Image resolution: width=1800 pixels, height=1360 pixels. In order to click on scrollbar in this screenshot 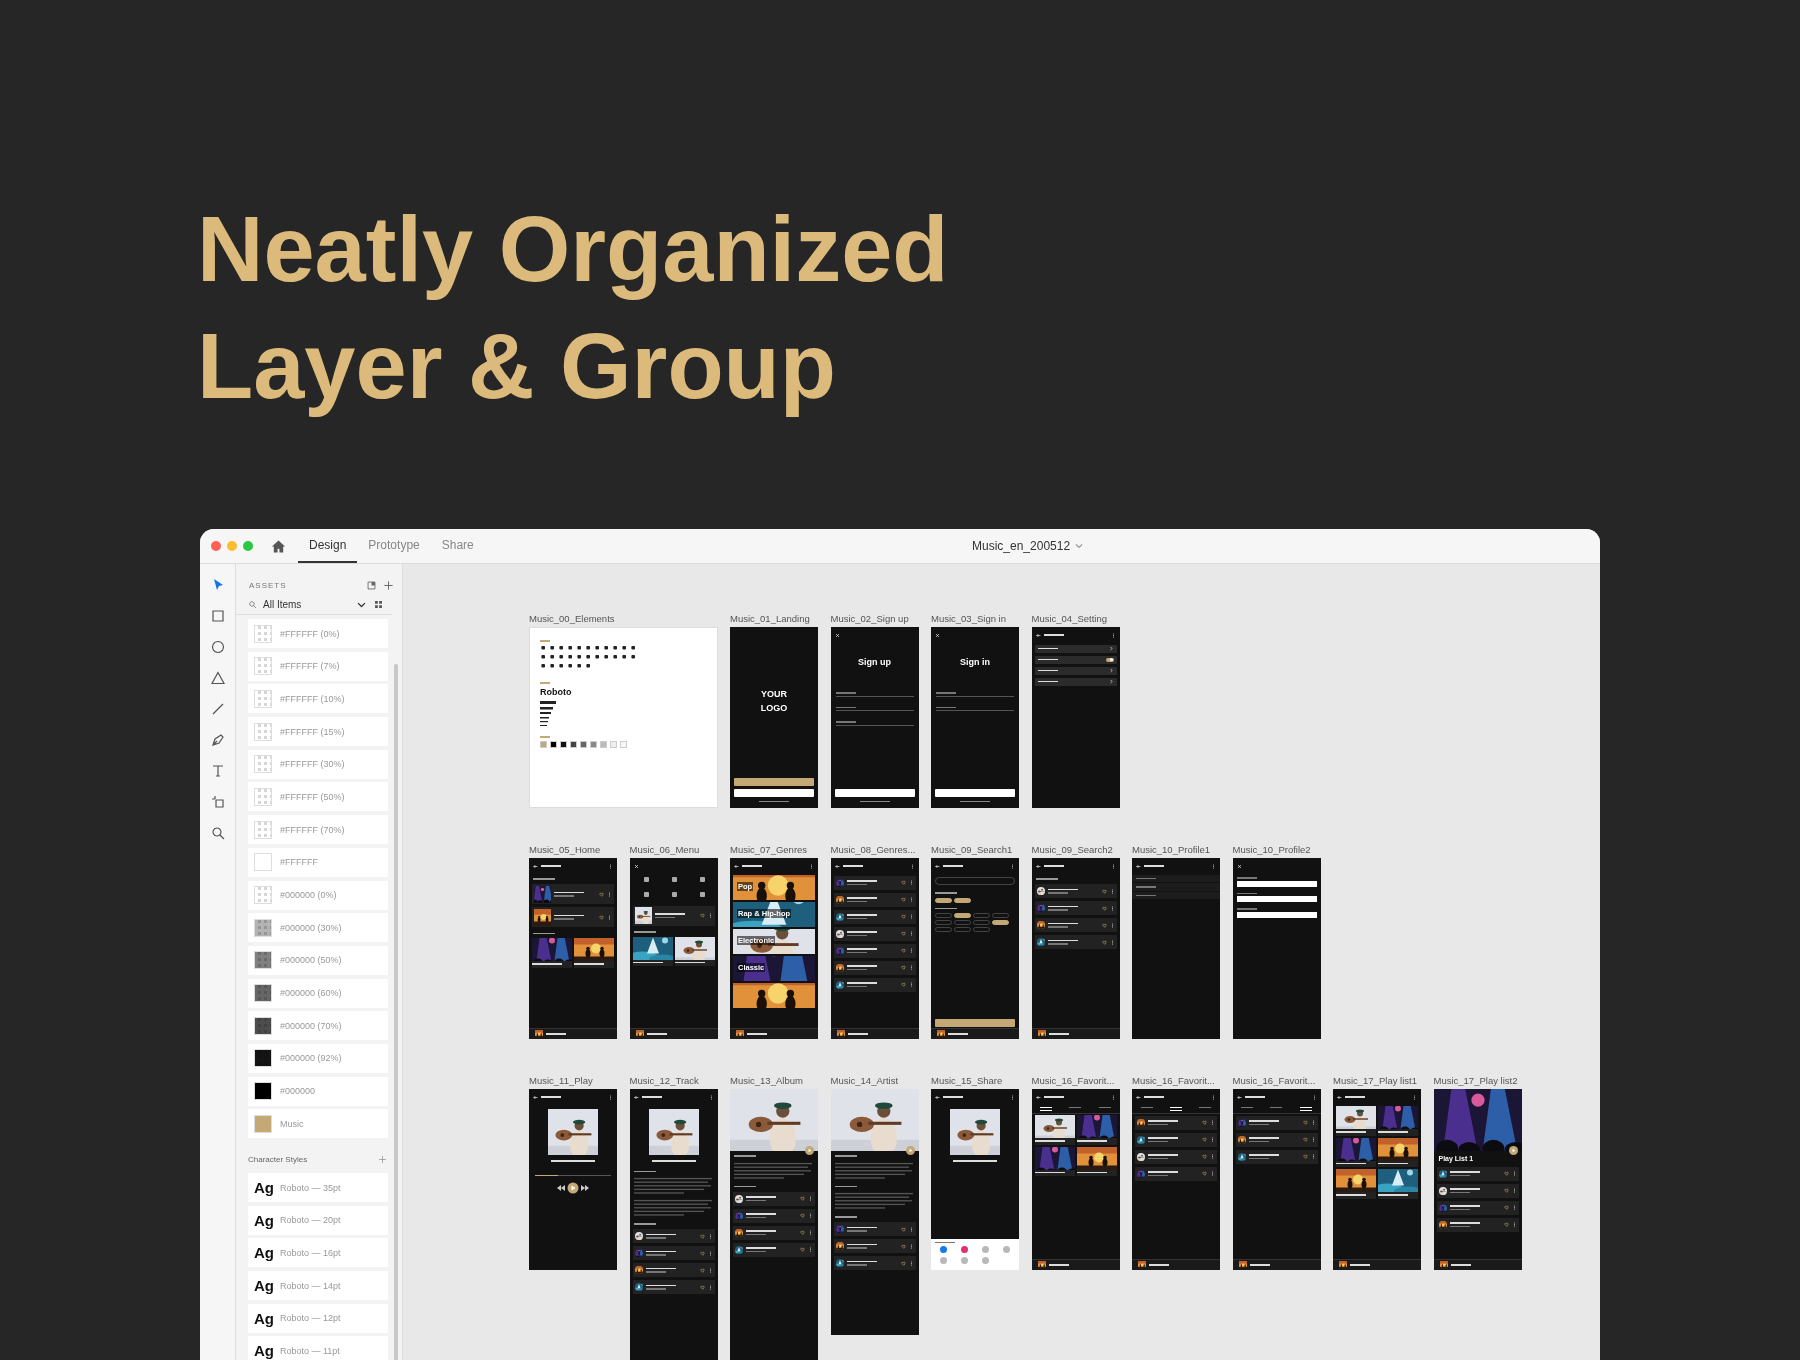, I will do `click(396, 1012)`.